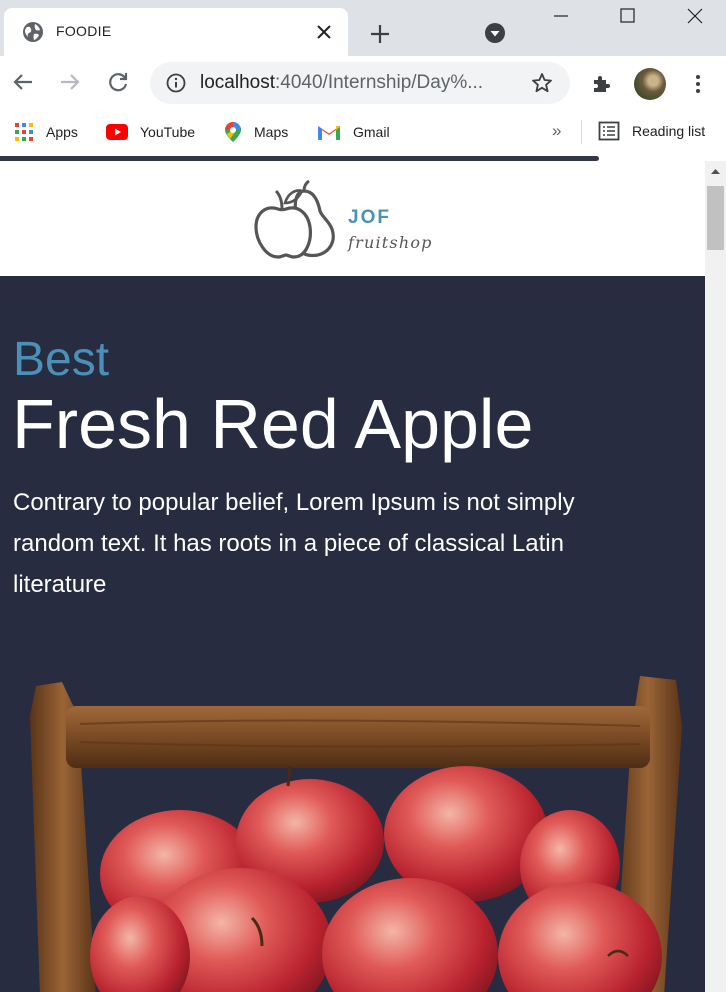 The image size is (726, 992). Describe the element at coordinates (24, 132) in the screenshot. I see `apps-grid-icon` at that location.